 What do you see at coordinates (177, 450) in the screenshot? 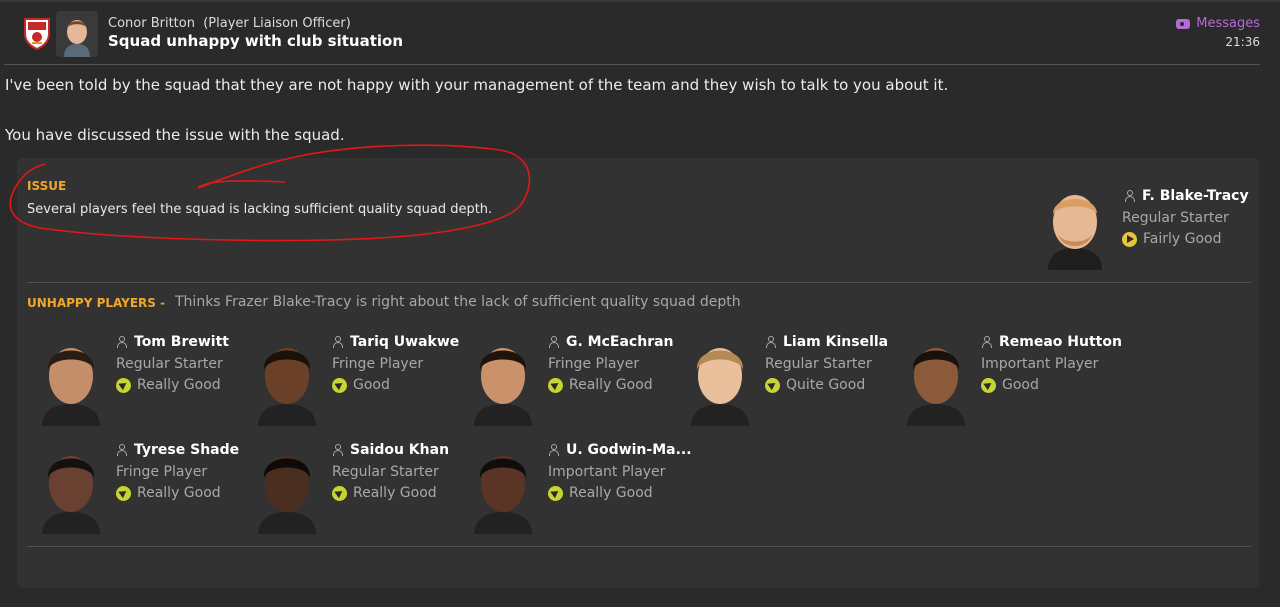
I see `player-name: Tyrese Shade` at bounding box center [177, 450].